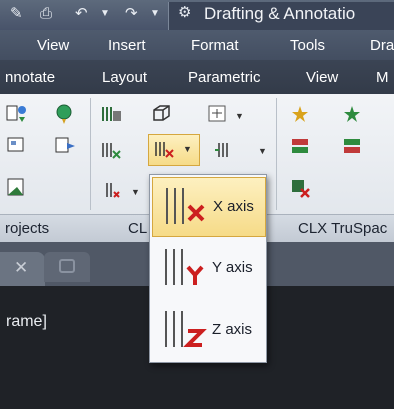 The width and height of the screenshot is (394, 409). What do you see at coordinates (124, 77) in the screenshot?
I see `tab-layout: Layout` at bounding box center [124, 77].